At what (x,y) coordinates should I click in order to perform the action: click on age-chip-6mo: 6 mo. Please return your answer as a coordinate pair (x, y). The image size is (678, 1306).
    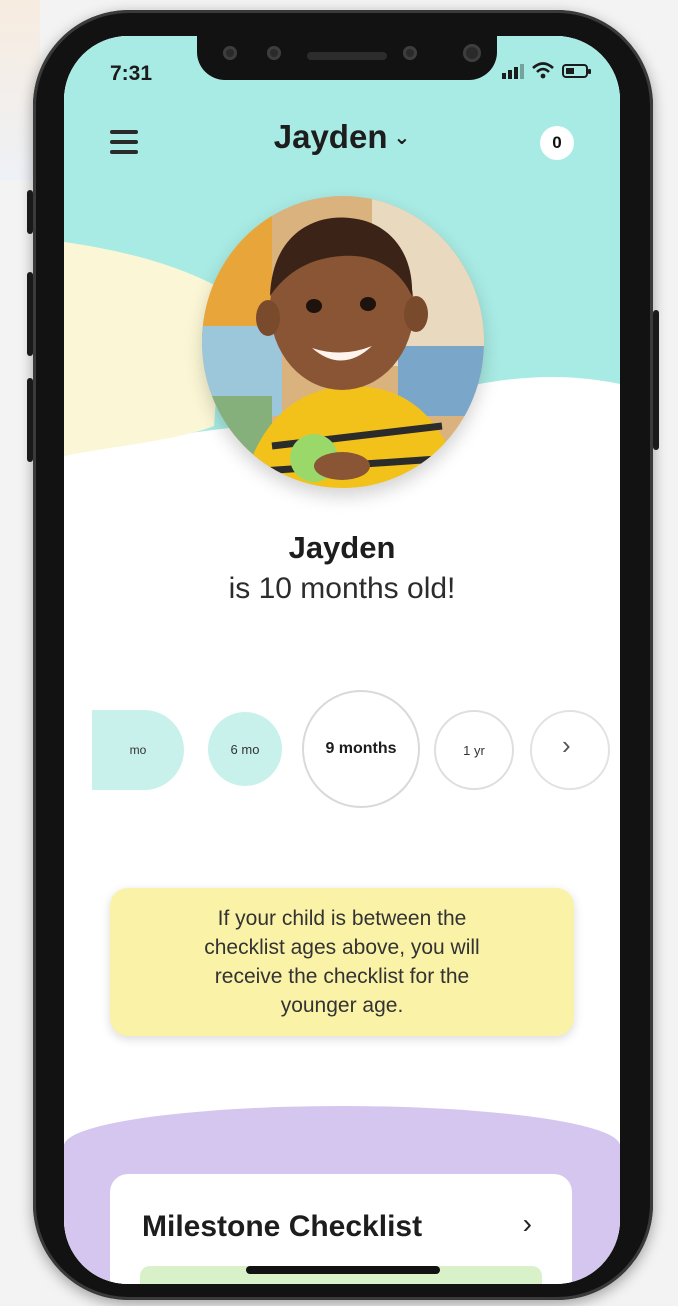
    Looking at the image, I should click on (245, 749).